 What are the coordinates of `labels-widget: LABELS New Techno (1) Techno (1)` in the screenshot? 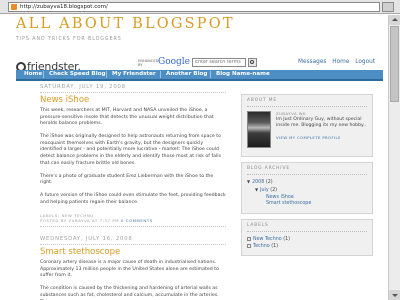 It's located at (307, 238).